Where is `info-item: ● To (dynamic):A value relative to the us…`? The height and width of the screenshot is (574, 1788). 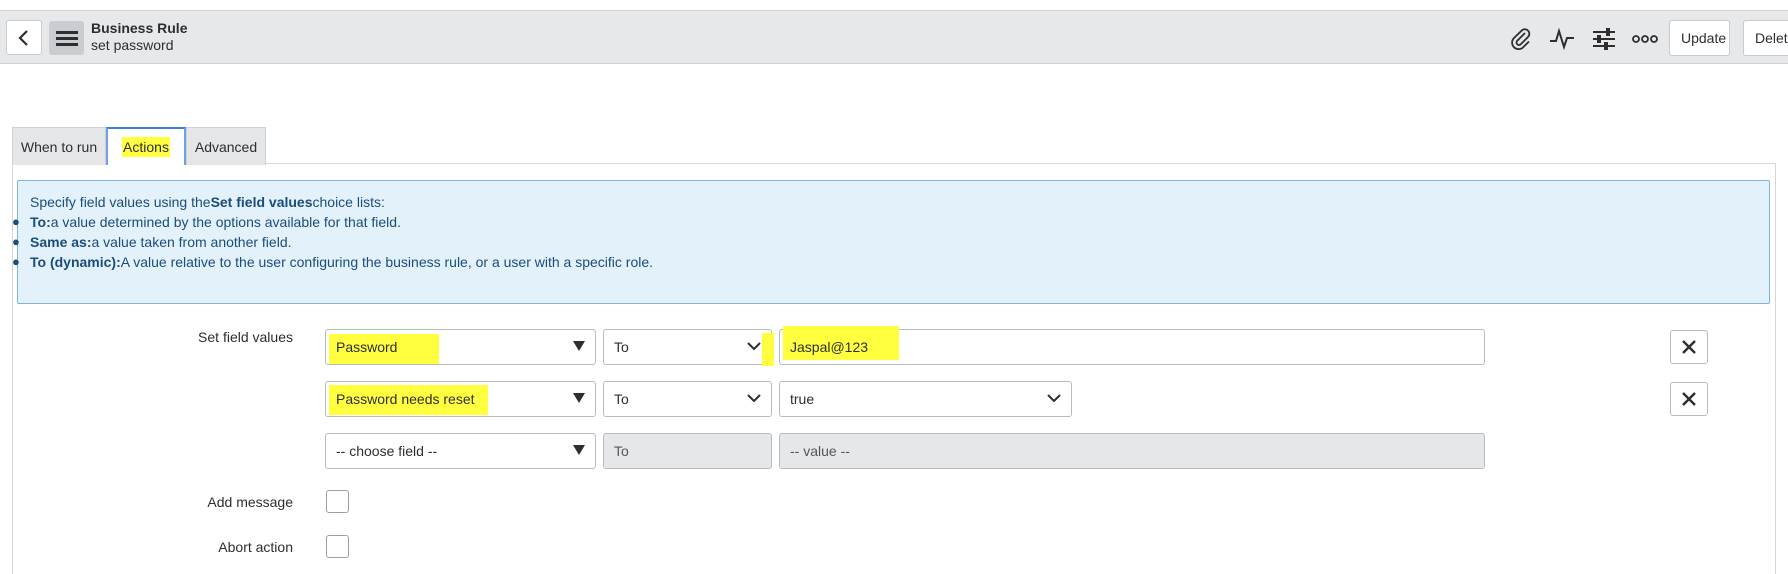
info-item: ● To (dynamic):A value relative to the us… is located at coordinates (333, 262).